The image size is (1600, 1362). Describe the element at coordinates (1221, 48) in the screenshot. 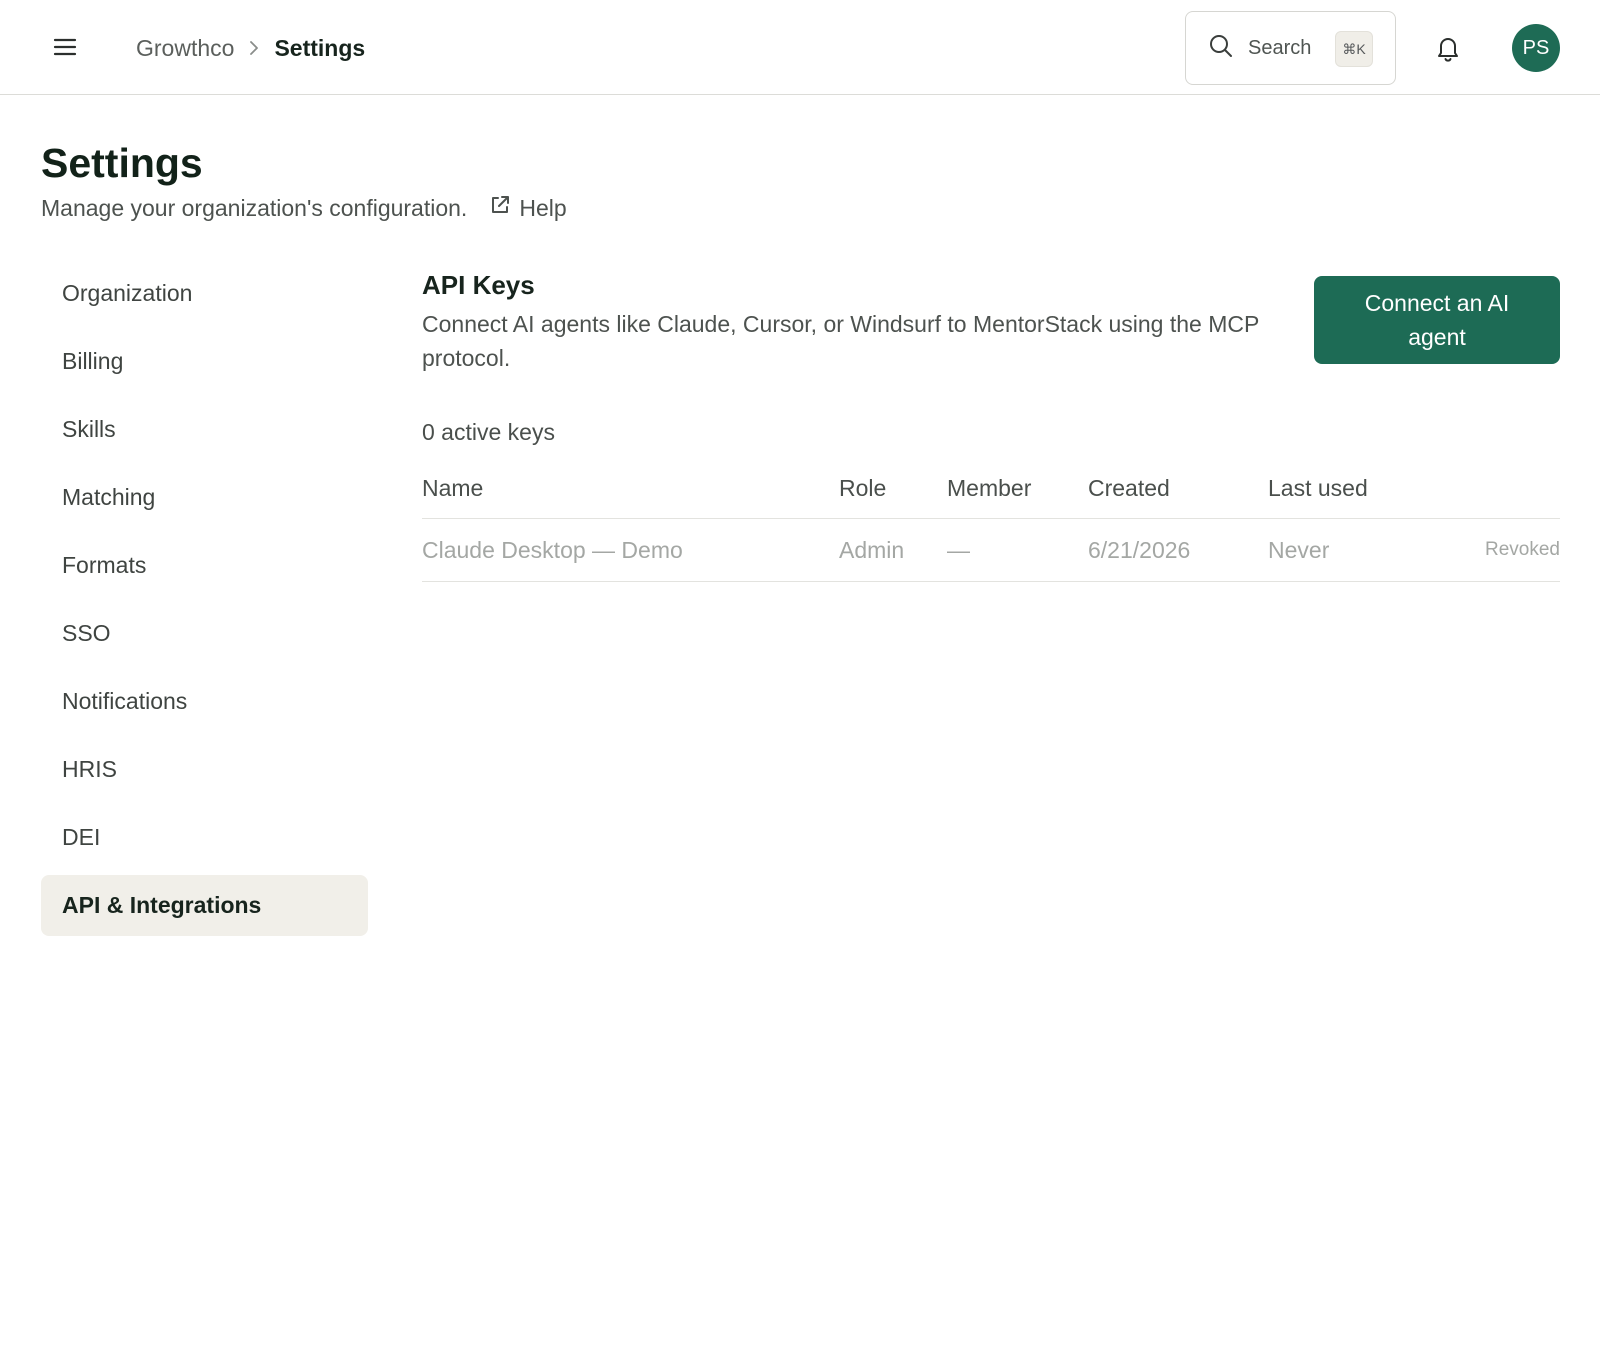

I see `search-icon` at that location.